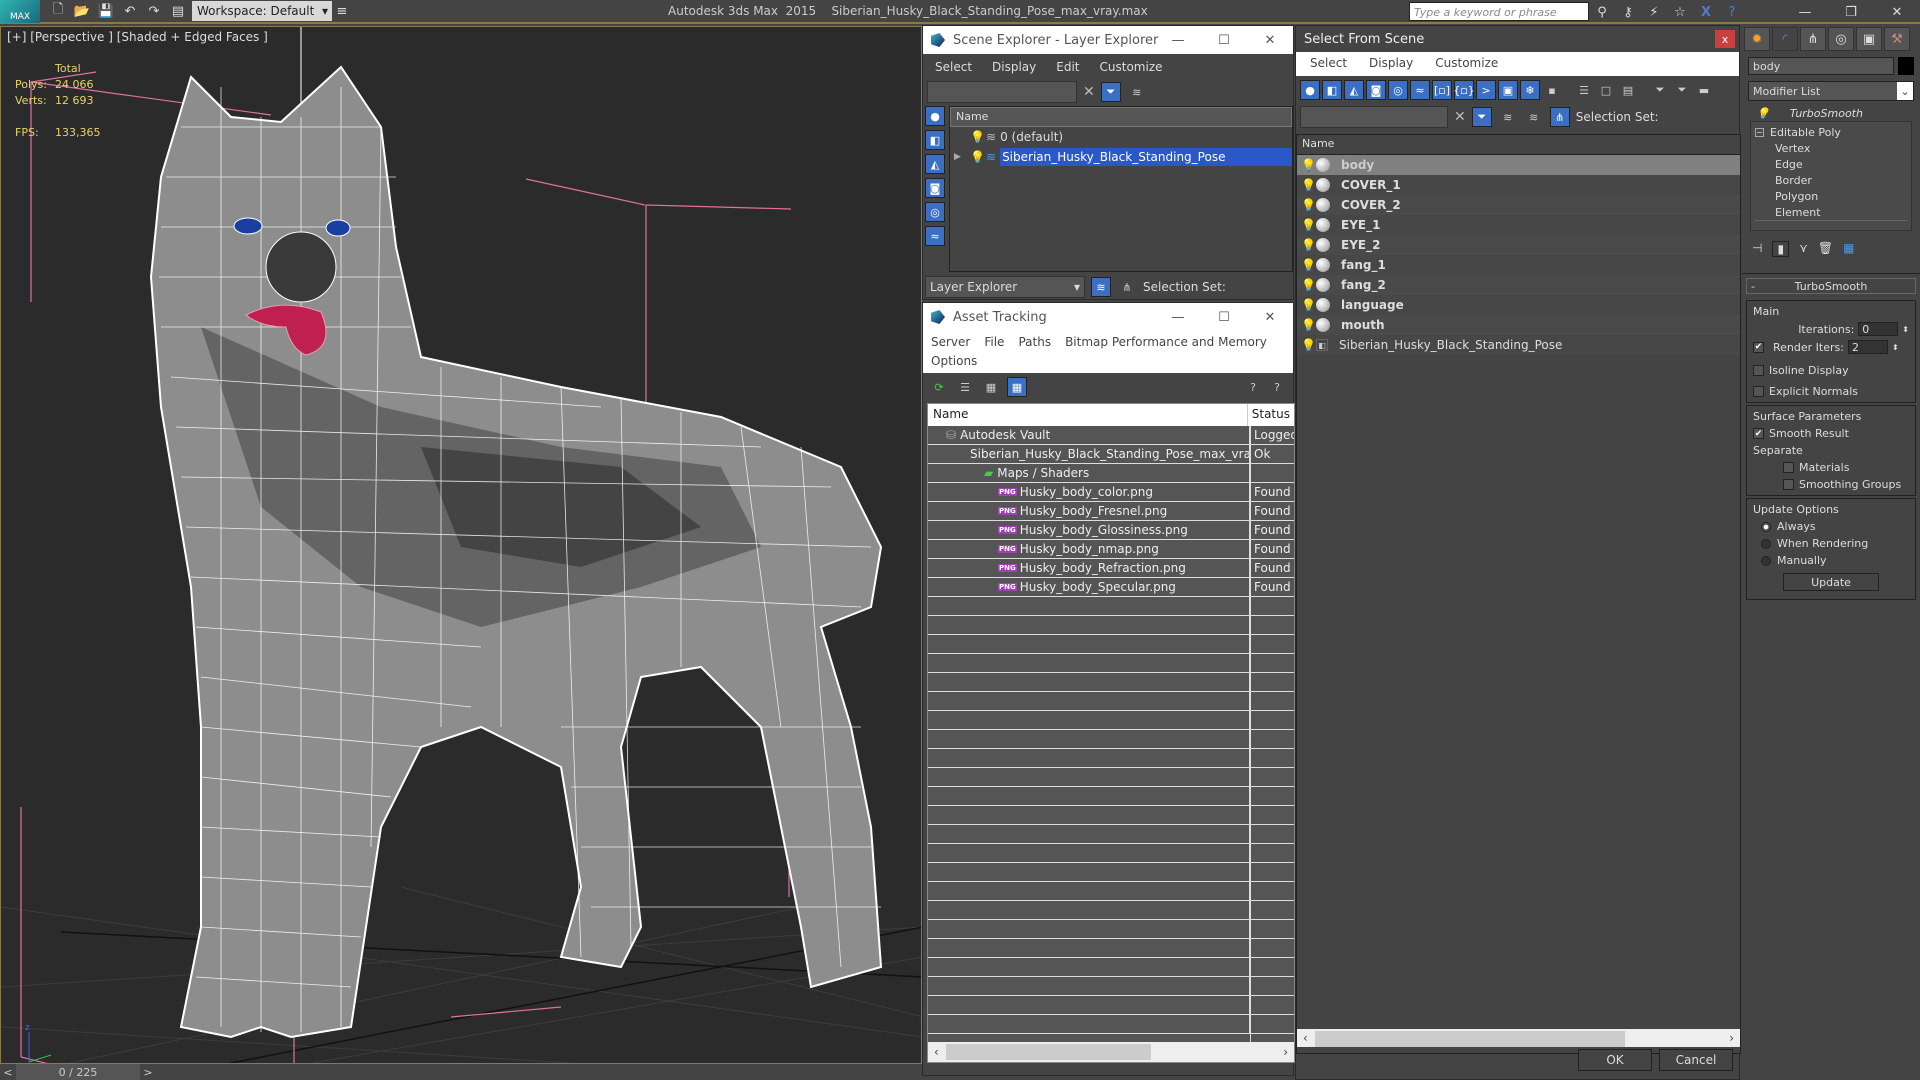 This screenshot has height=1080, width=1920. Describe the element at coordinates (1518, 205) in the screenshot. I see `object-row: 💡 COVER_2` at that location.